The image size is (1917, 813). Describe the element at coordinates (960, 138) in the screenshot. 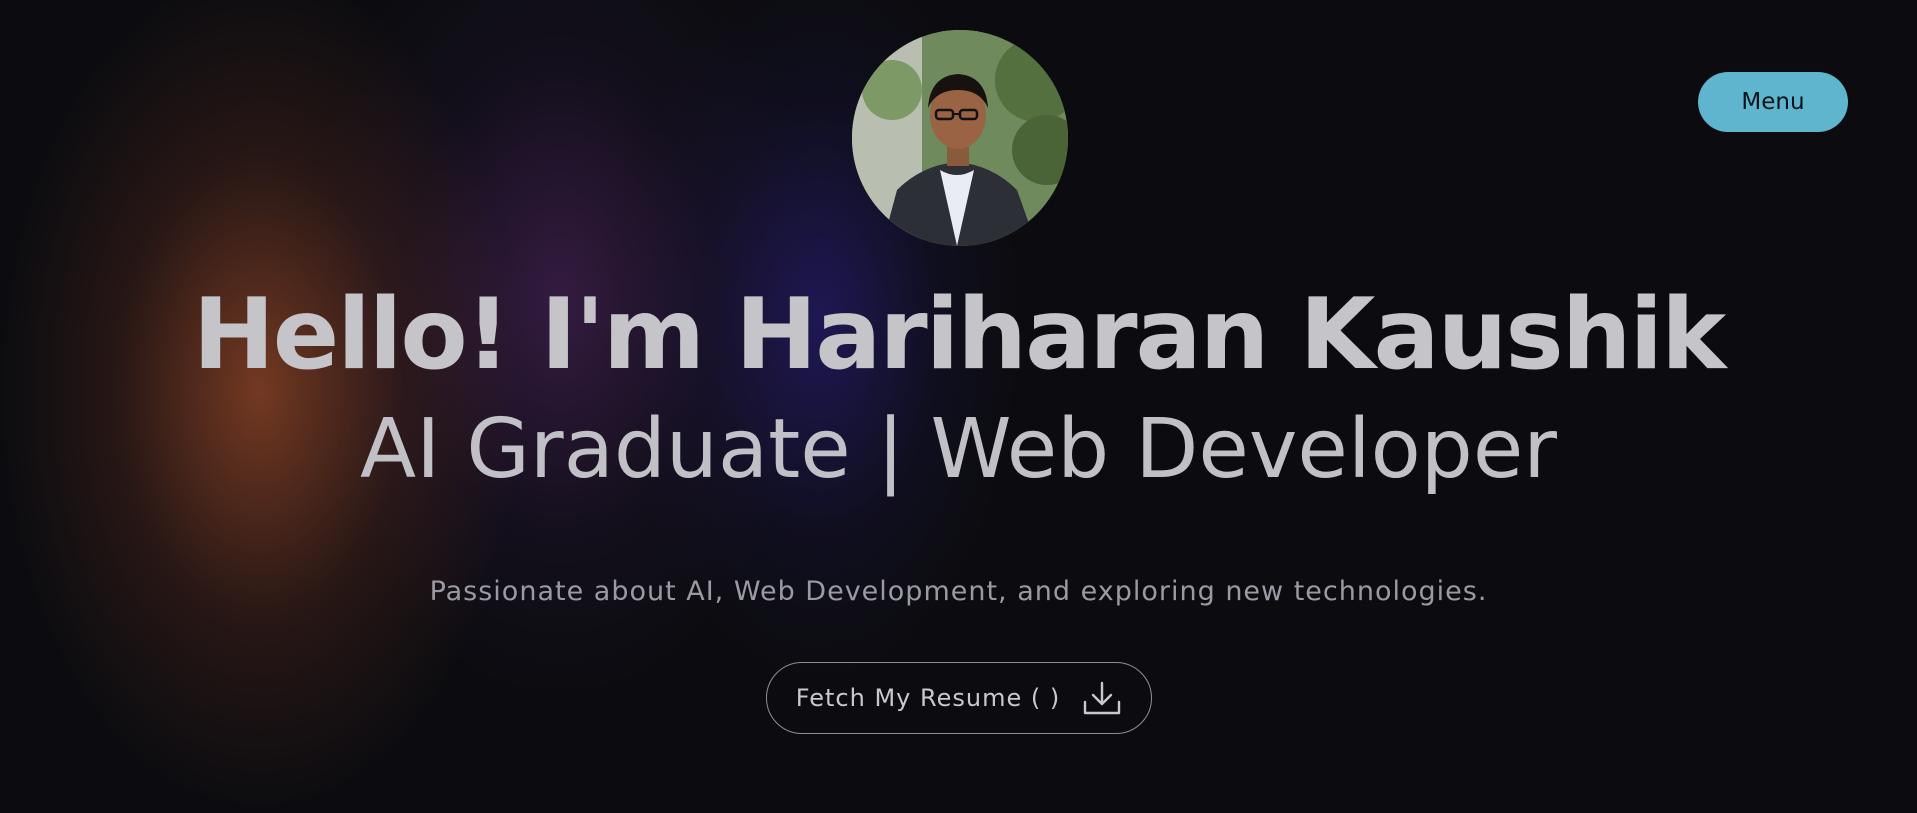

I see `profile-photo` at that location.